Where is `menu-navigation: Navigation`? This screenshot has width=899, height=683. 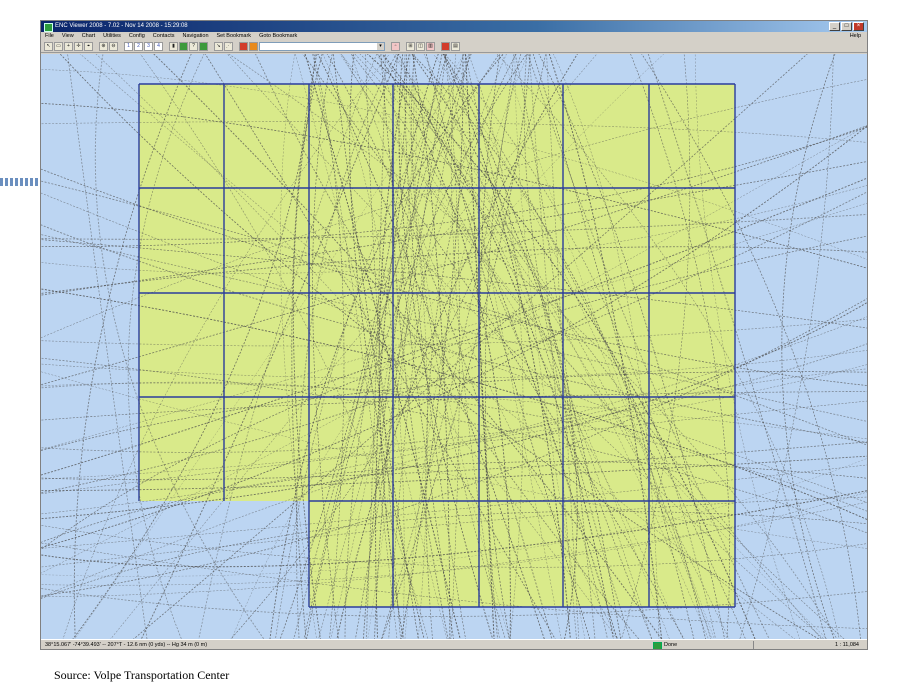 menu-navigation: Navigation is located at coordinates (196, 36).